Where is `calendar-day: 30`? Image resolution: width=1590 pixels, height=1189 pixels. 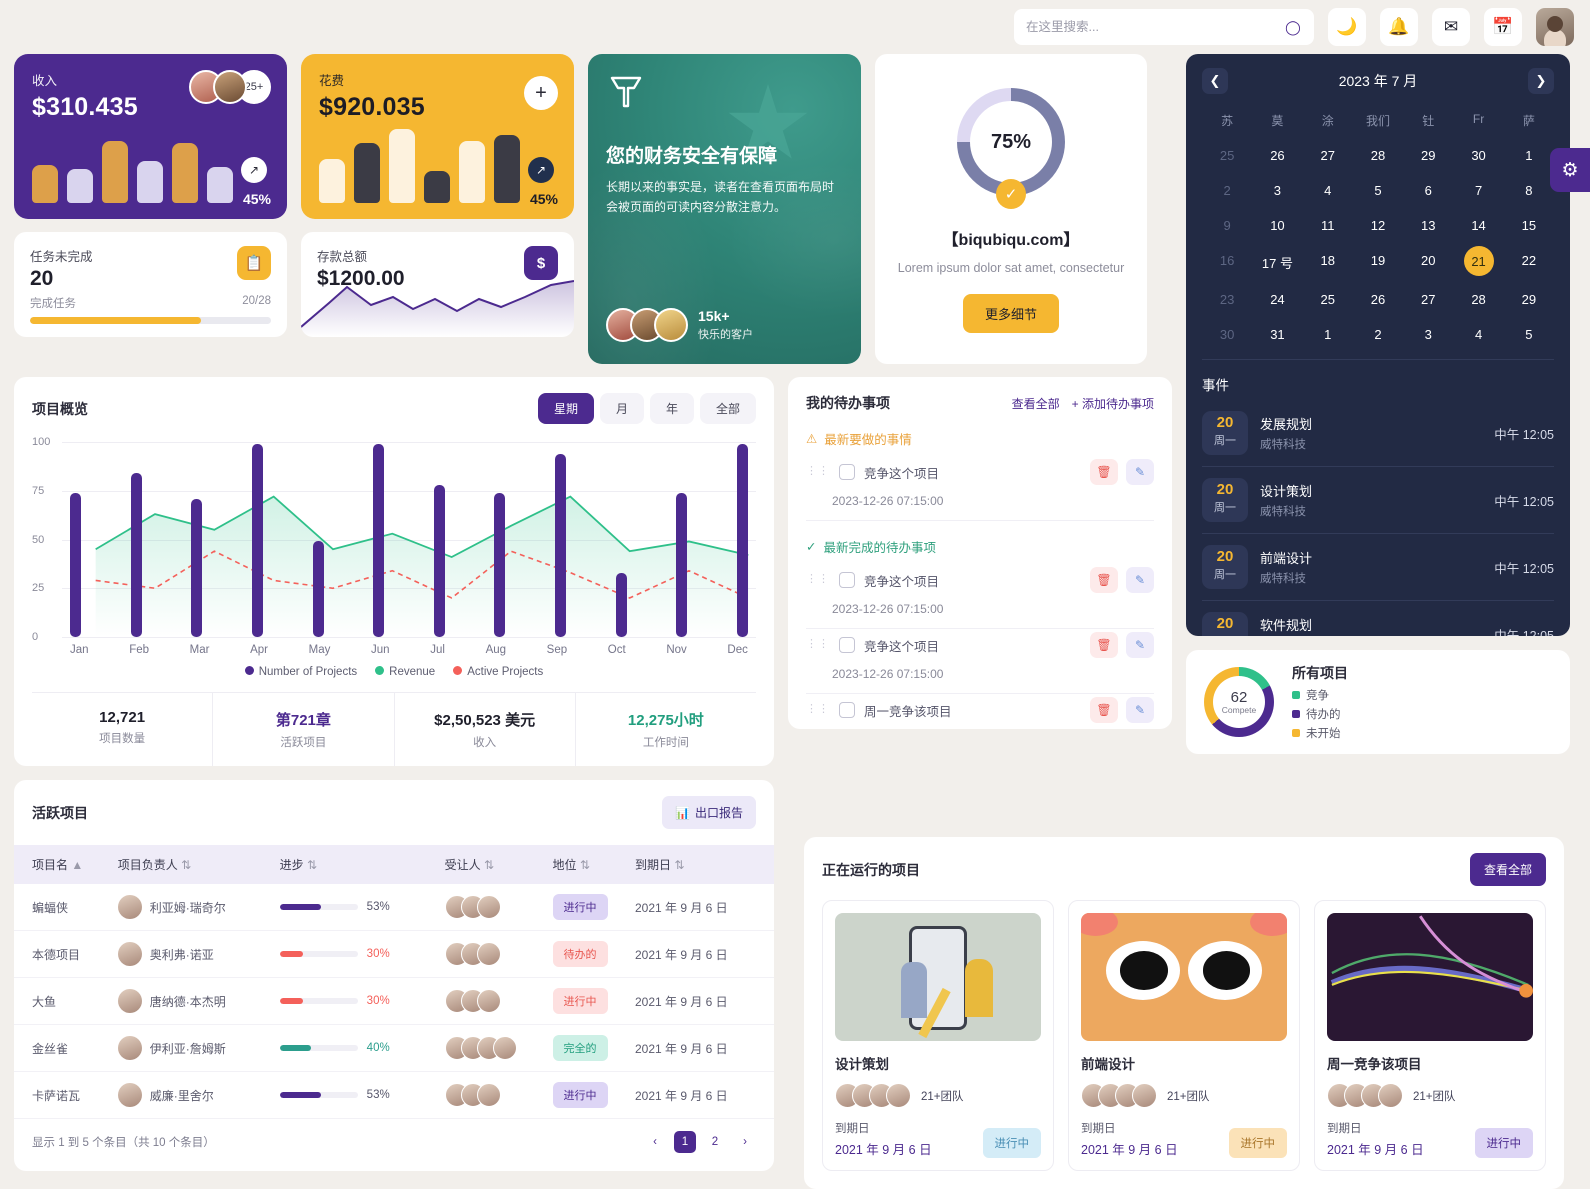
calendar-day: 30 is located at coordinates (1227, 334).